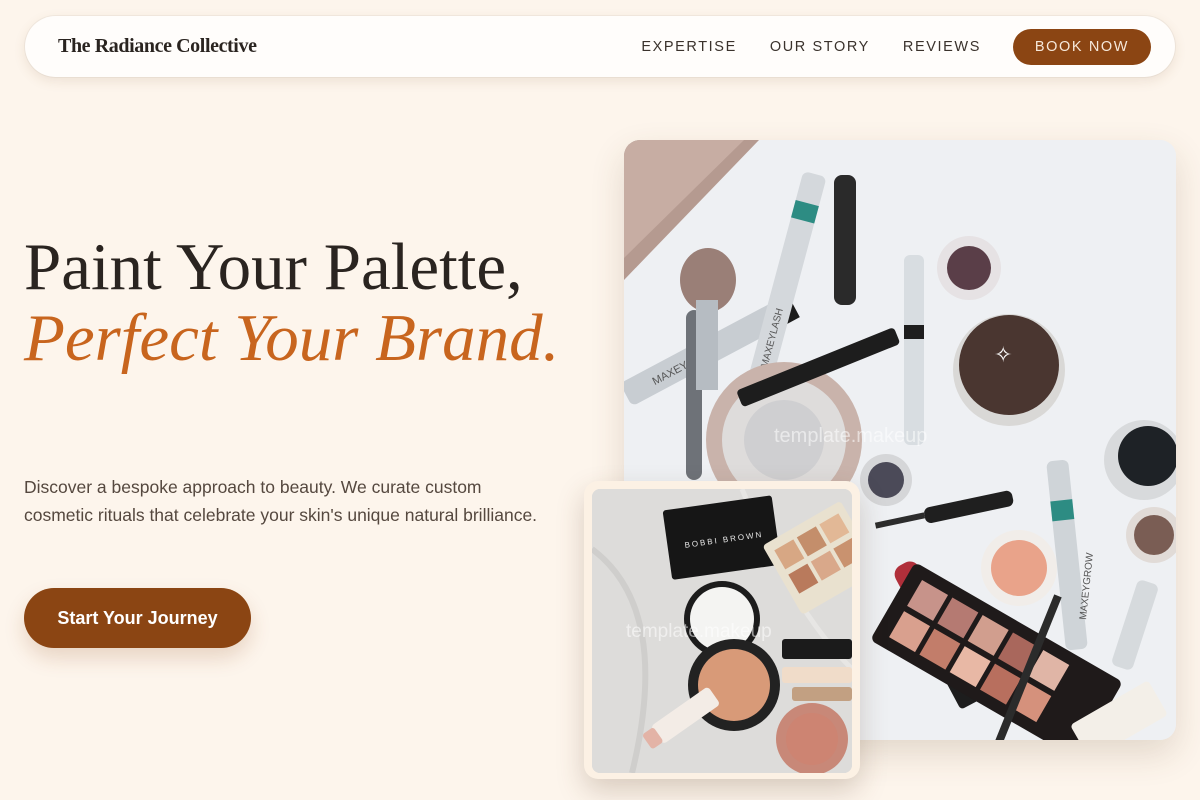 The height and width of the screenshot is (800, 1200). What do you see at coordinates (1082, 46) in the screenshot?
I see `book-now-button: BOOK NOW` at bounding box center [1082, 46].